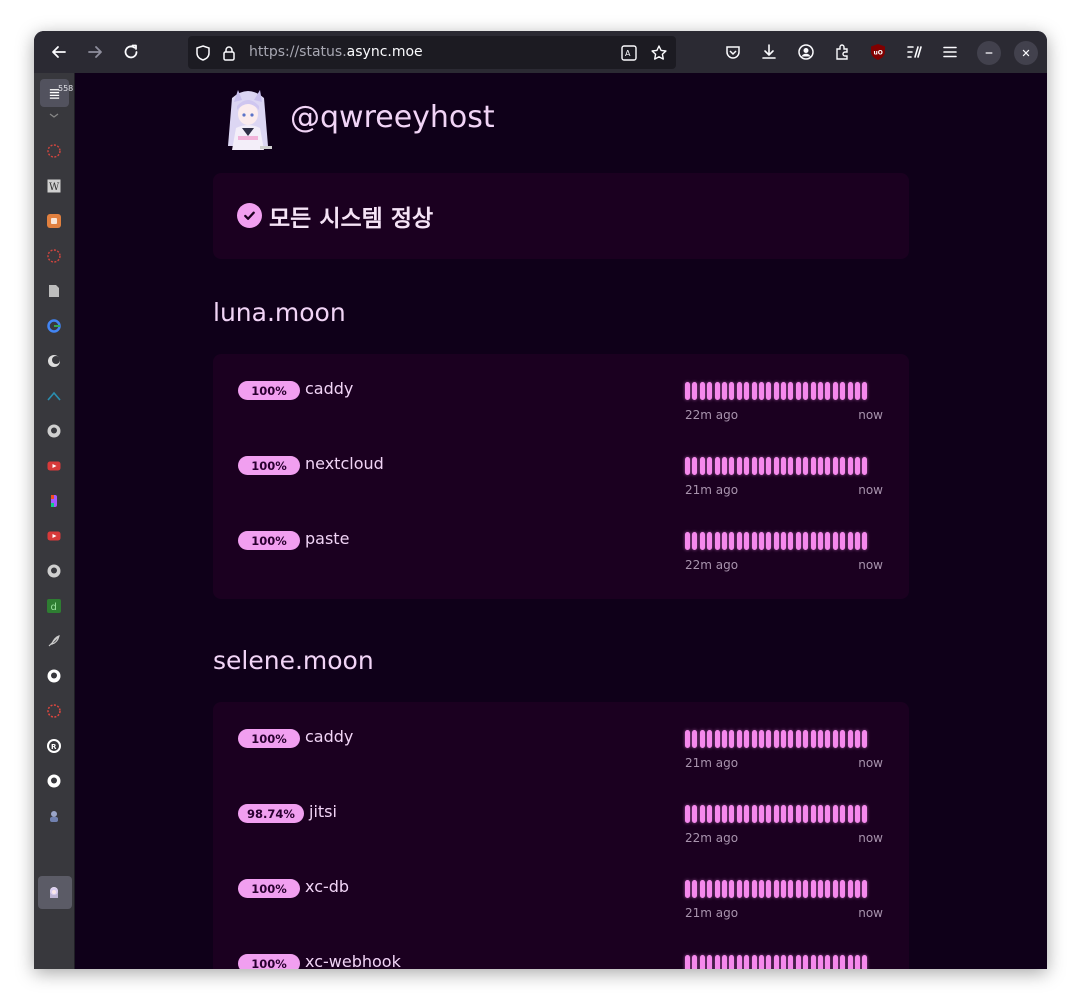  What do you see at coordinates (712, 838) in the screenshot?
I see `bars-start-time: 22m ago` at bounding box center [712, 838].